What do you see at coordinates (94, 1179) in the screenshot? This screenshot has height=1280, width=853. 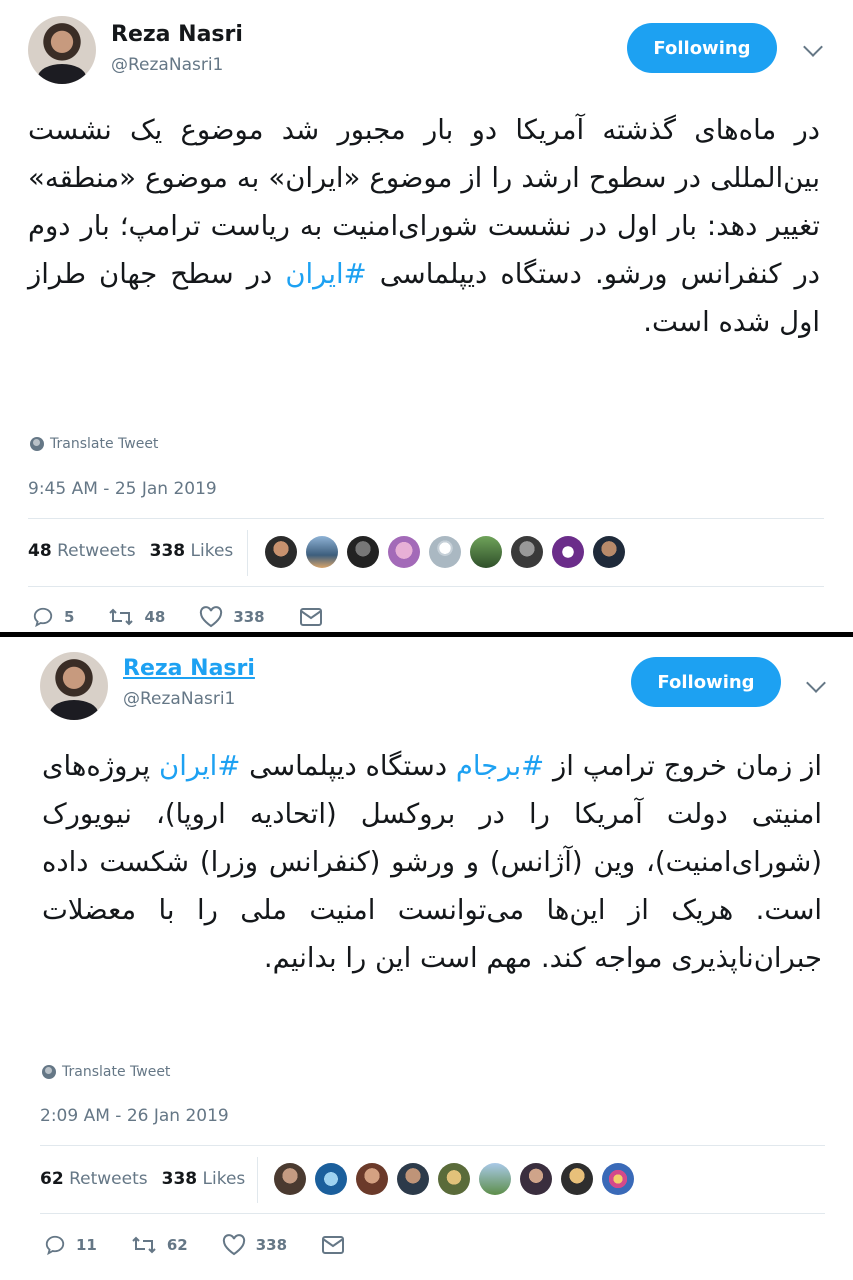 I see `retweets-stat: 62 Retweets` at bounding box center [94, 1179].